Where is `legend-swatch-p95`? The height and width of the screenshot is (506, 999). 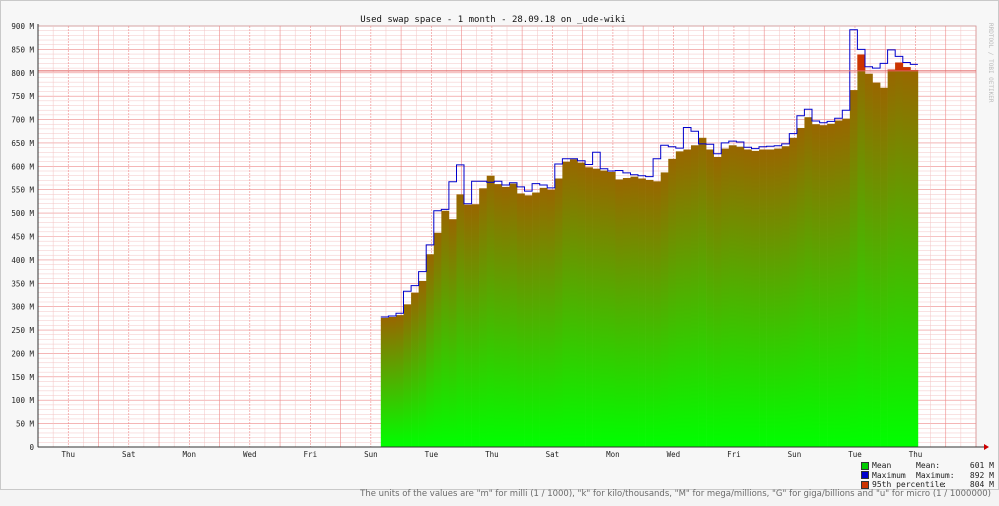
legend-swatch-p95 is located at coordinates (865, 484).